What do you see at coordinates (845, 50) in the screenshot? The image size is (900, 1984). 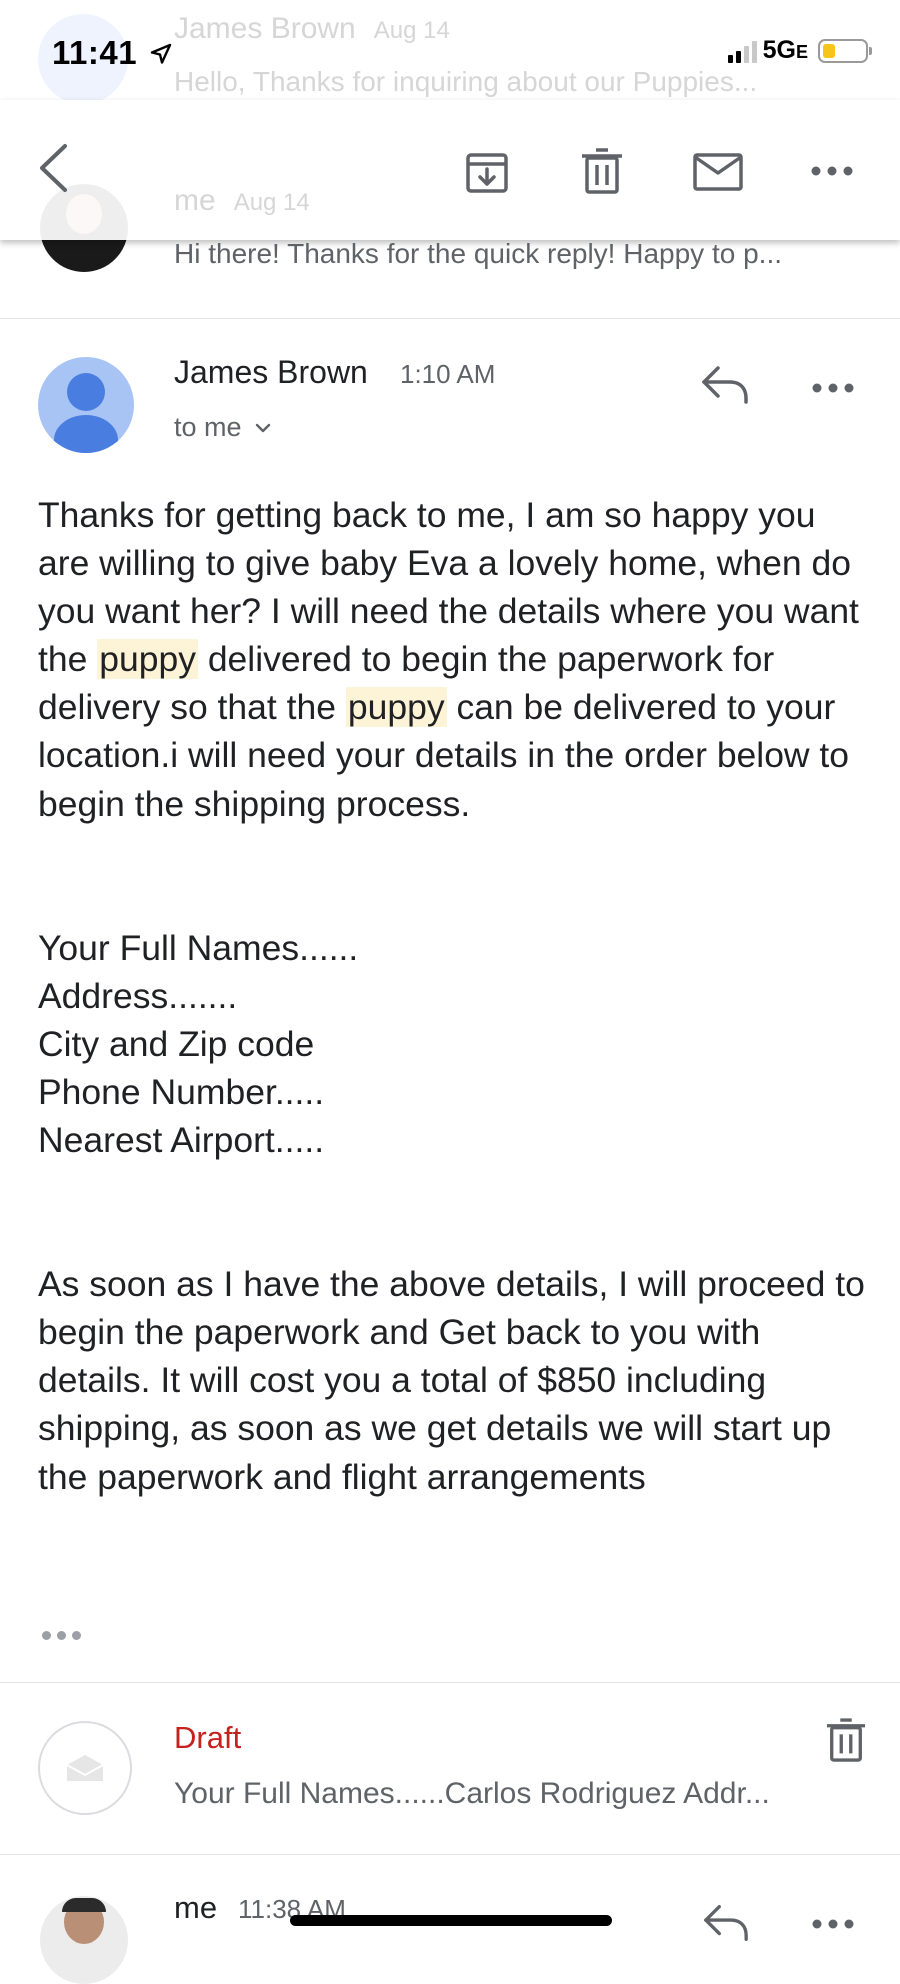 I see `battery-icon` at bounding box center [845, 50].